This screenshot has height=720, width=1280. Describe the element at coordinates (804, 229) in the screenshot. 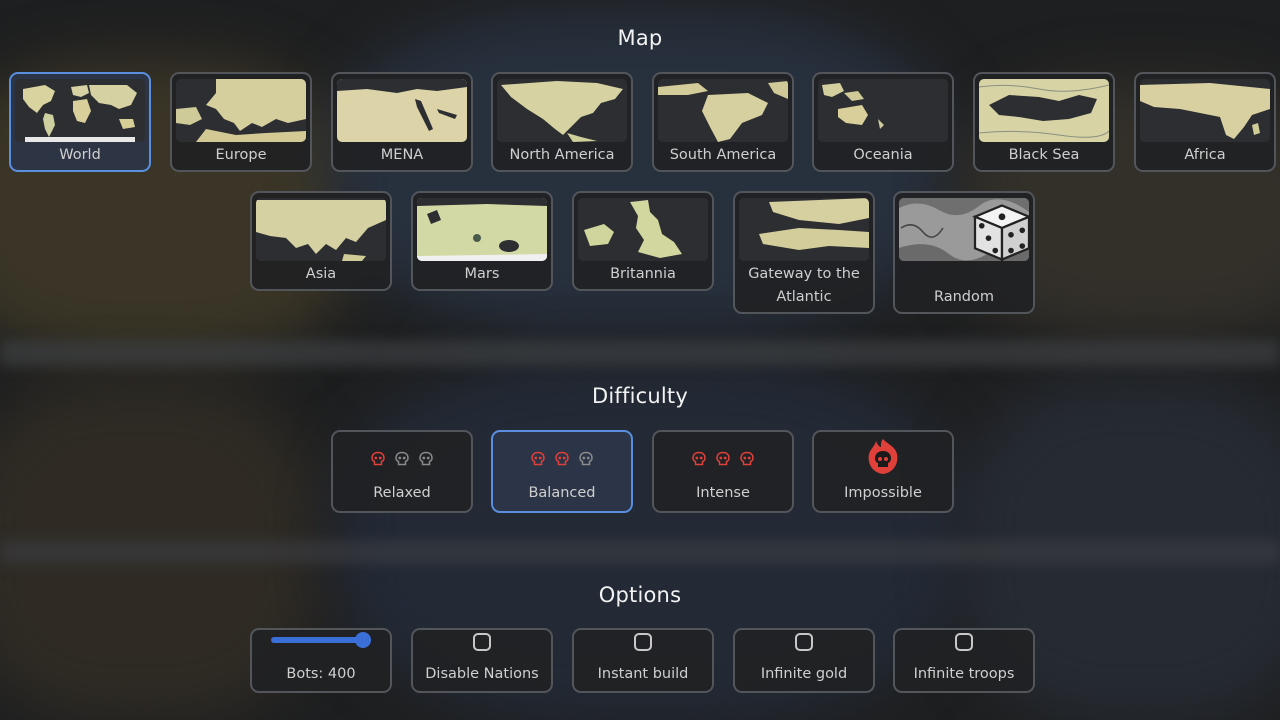

I see `gateway-map-thumbnail` at that location.